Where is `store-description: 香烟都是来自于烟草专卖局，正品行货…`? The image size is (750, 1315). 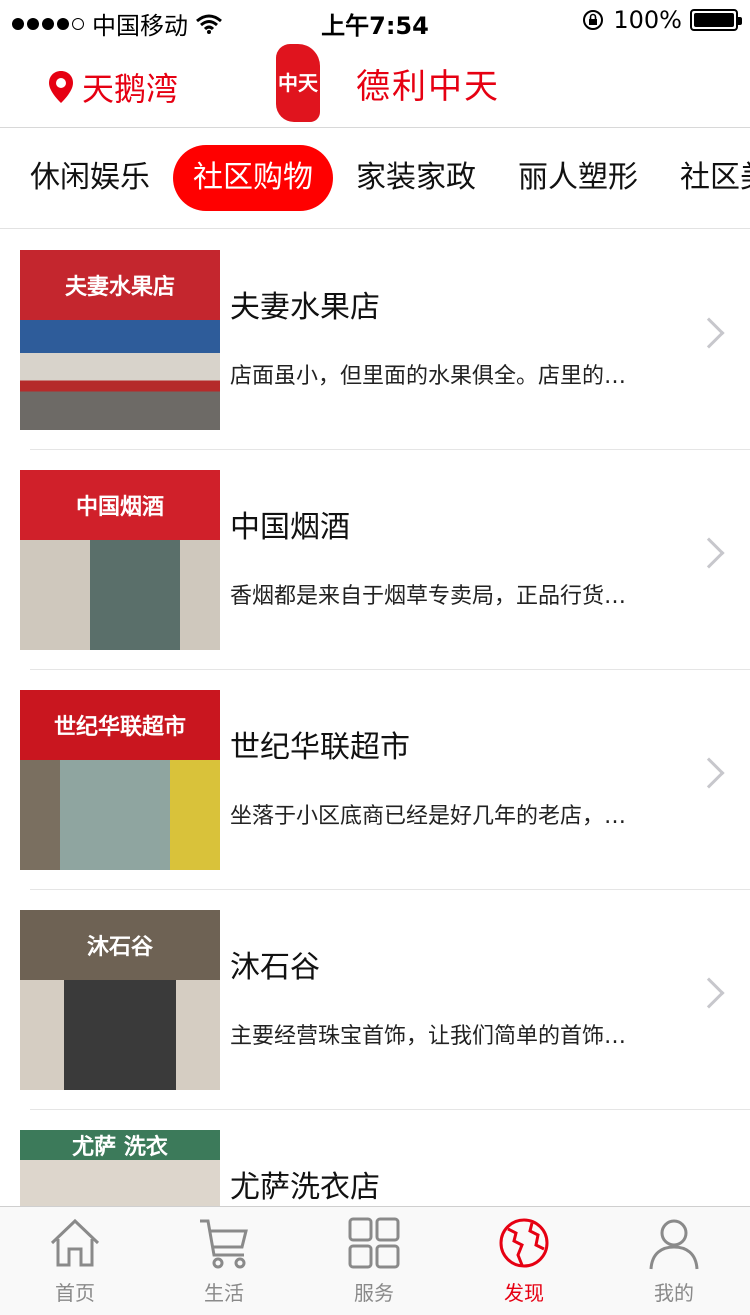
store-description: 香烟都是来自于烟草专卖局，正品行货… is located at coordinates (428, 596).